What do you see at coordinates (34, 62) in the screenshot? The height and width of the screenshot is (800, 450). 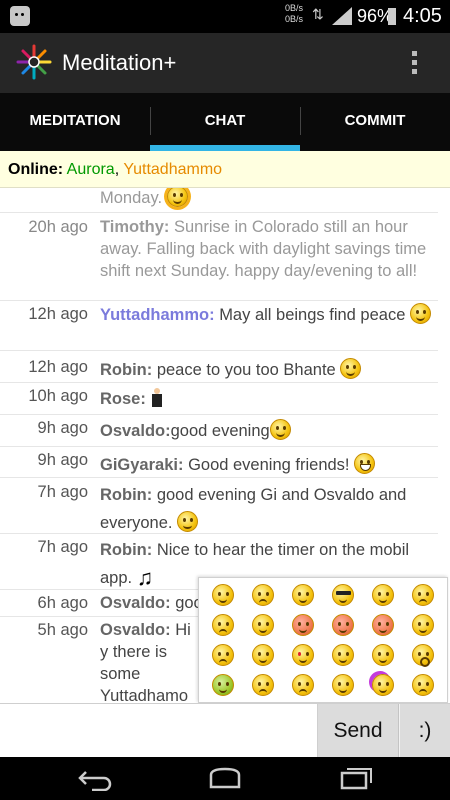 I see `app-logo-icon` at bounding box center [34, 62].